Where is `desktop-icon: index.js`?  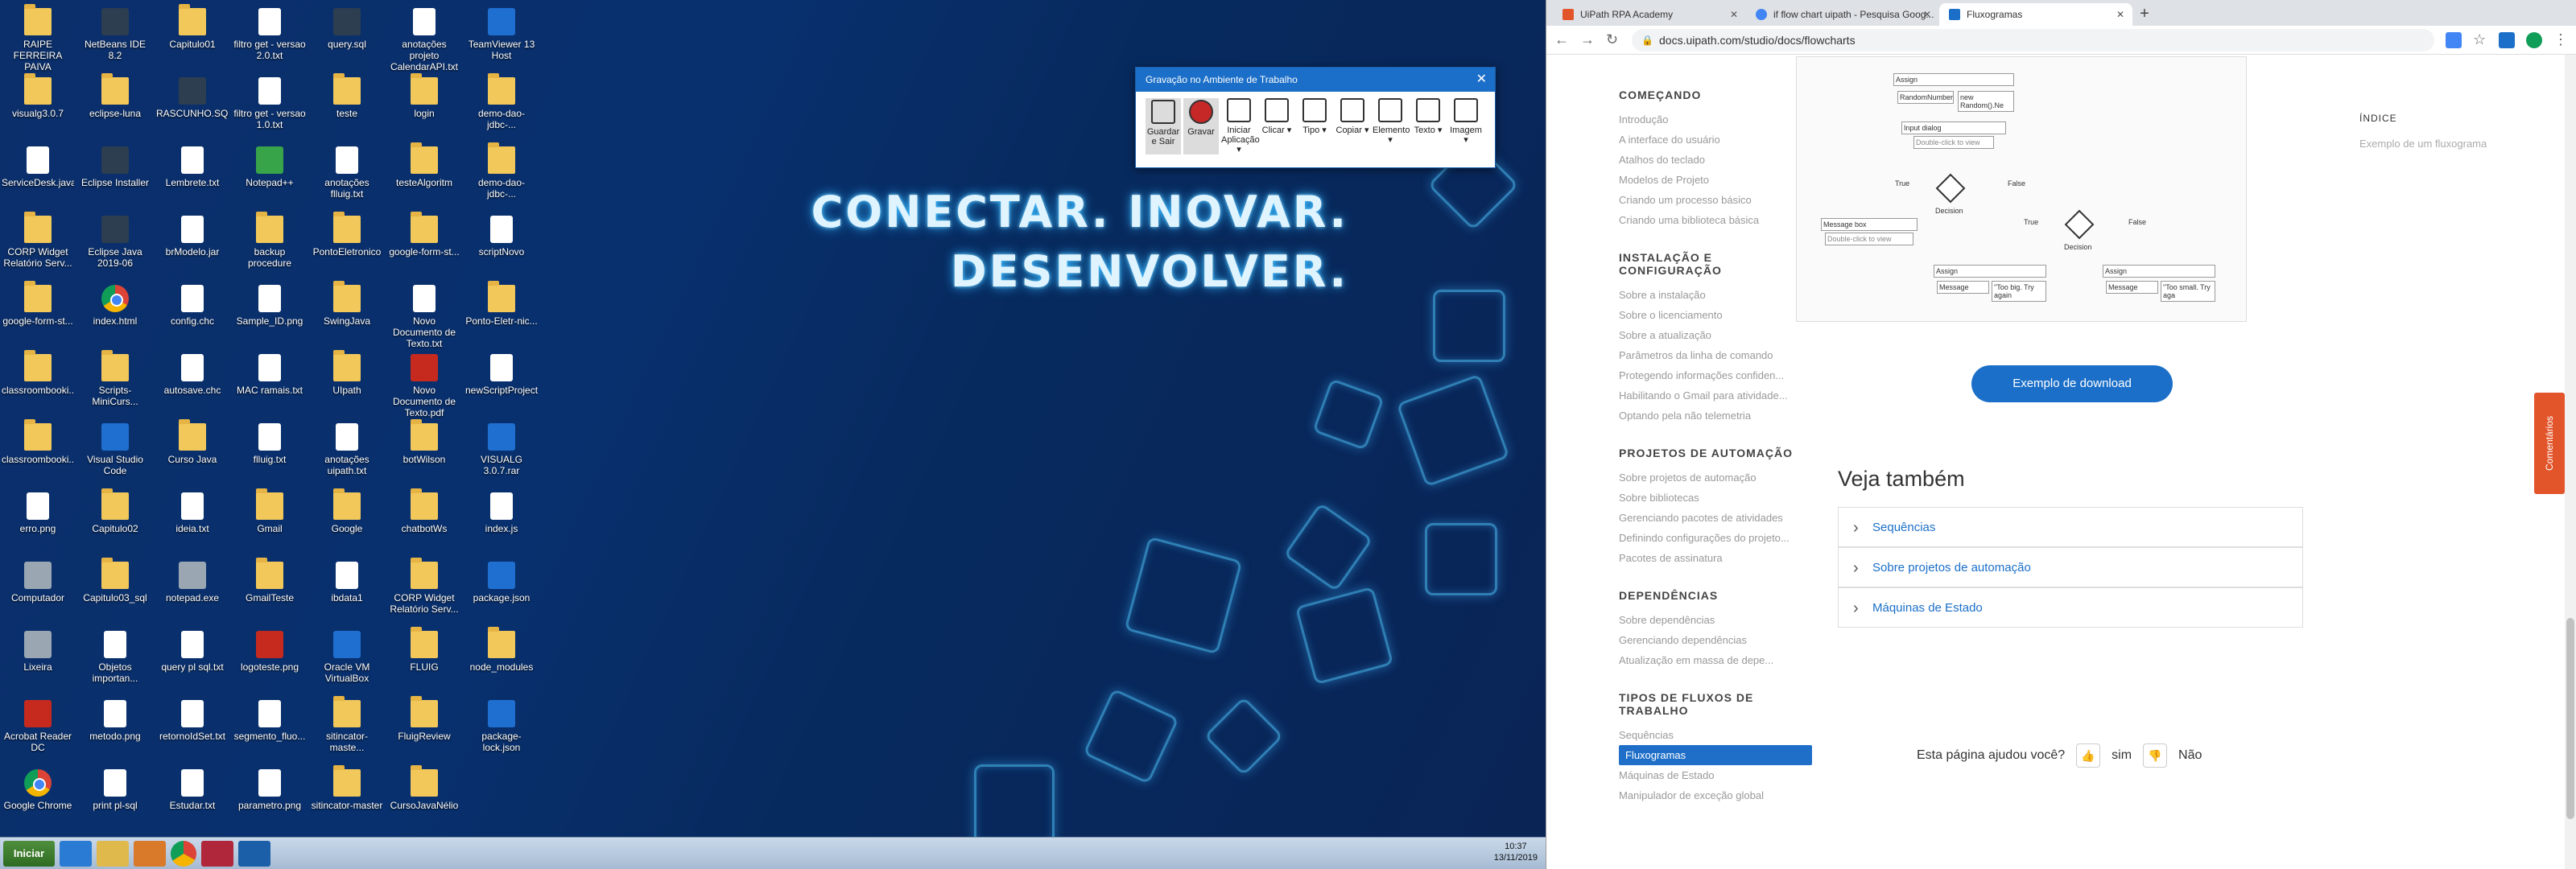 desktop-icon: index.js is located at coordinates (501, 526).